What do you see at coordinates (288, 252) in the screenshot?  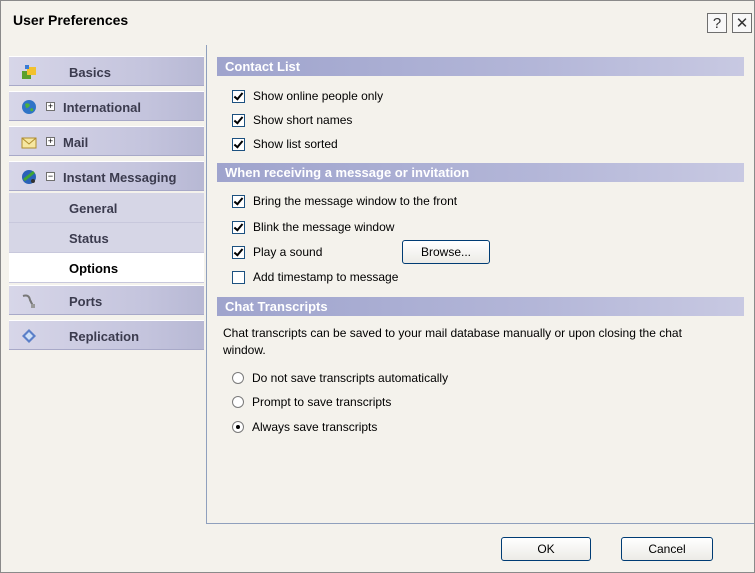 I see `option-label: Play a sound` at bounding box center [288, 252].